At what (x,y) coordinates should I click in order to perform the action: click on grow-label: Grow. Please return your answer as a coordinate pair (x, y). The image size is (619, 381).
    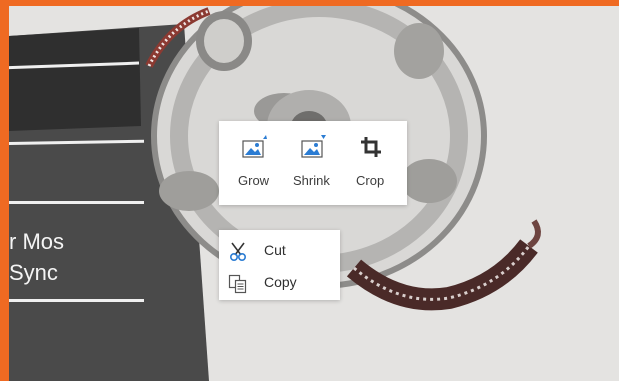
    Looking at the image, I should click on (254, 180).